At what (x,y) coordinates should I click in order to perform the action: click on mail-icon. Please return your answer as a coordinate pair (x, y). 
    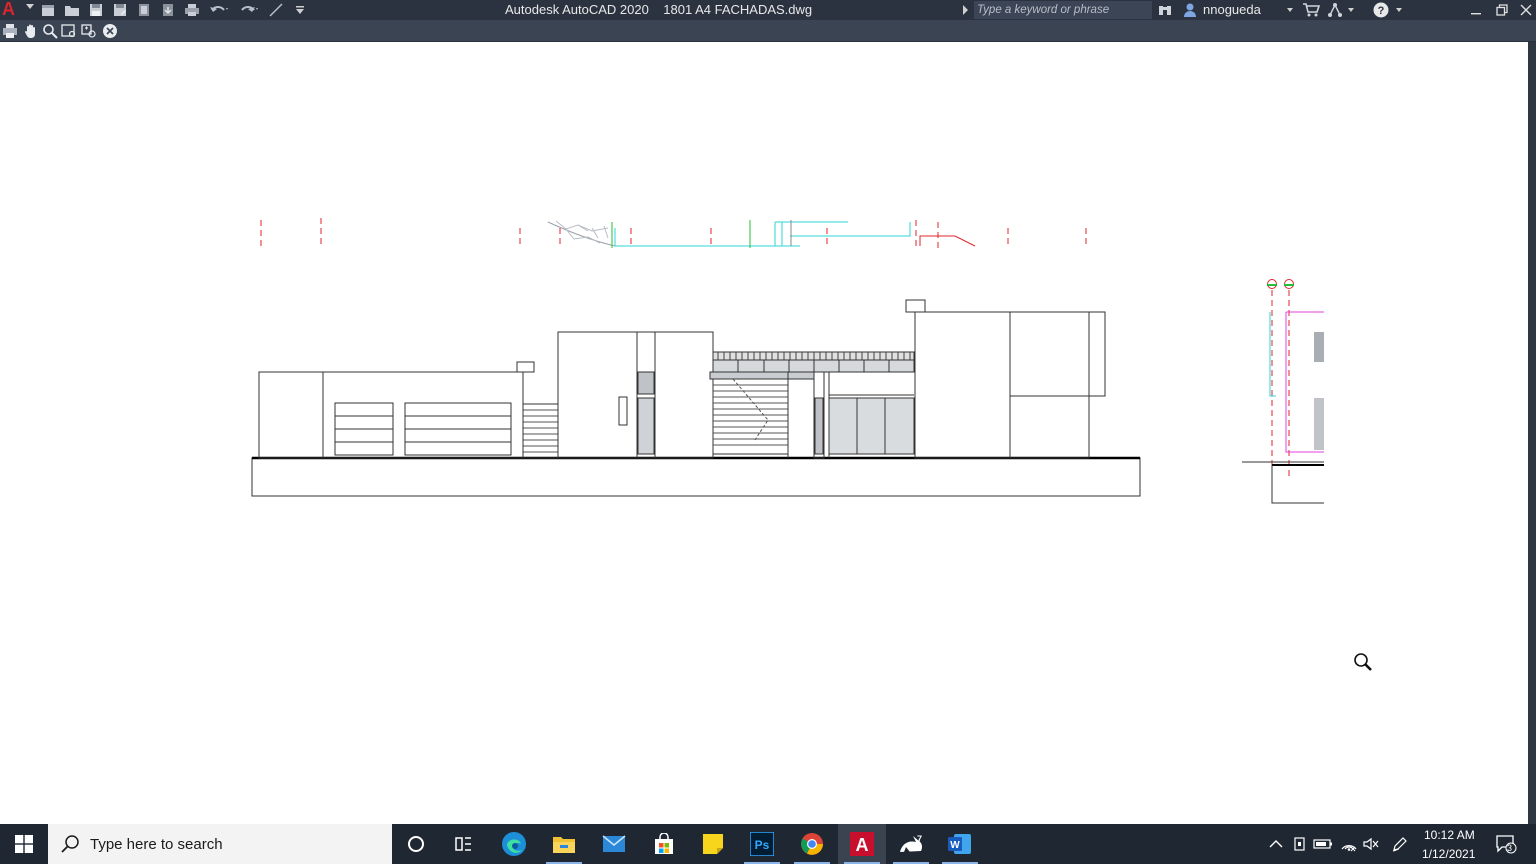
    Looking at the image, I should click on (614, 844).